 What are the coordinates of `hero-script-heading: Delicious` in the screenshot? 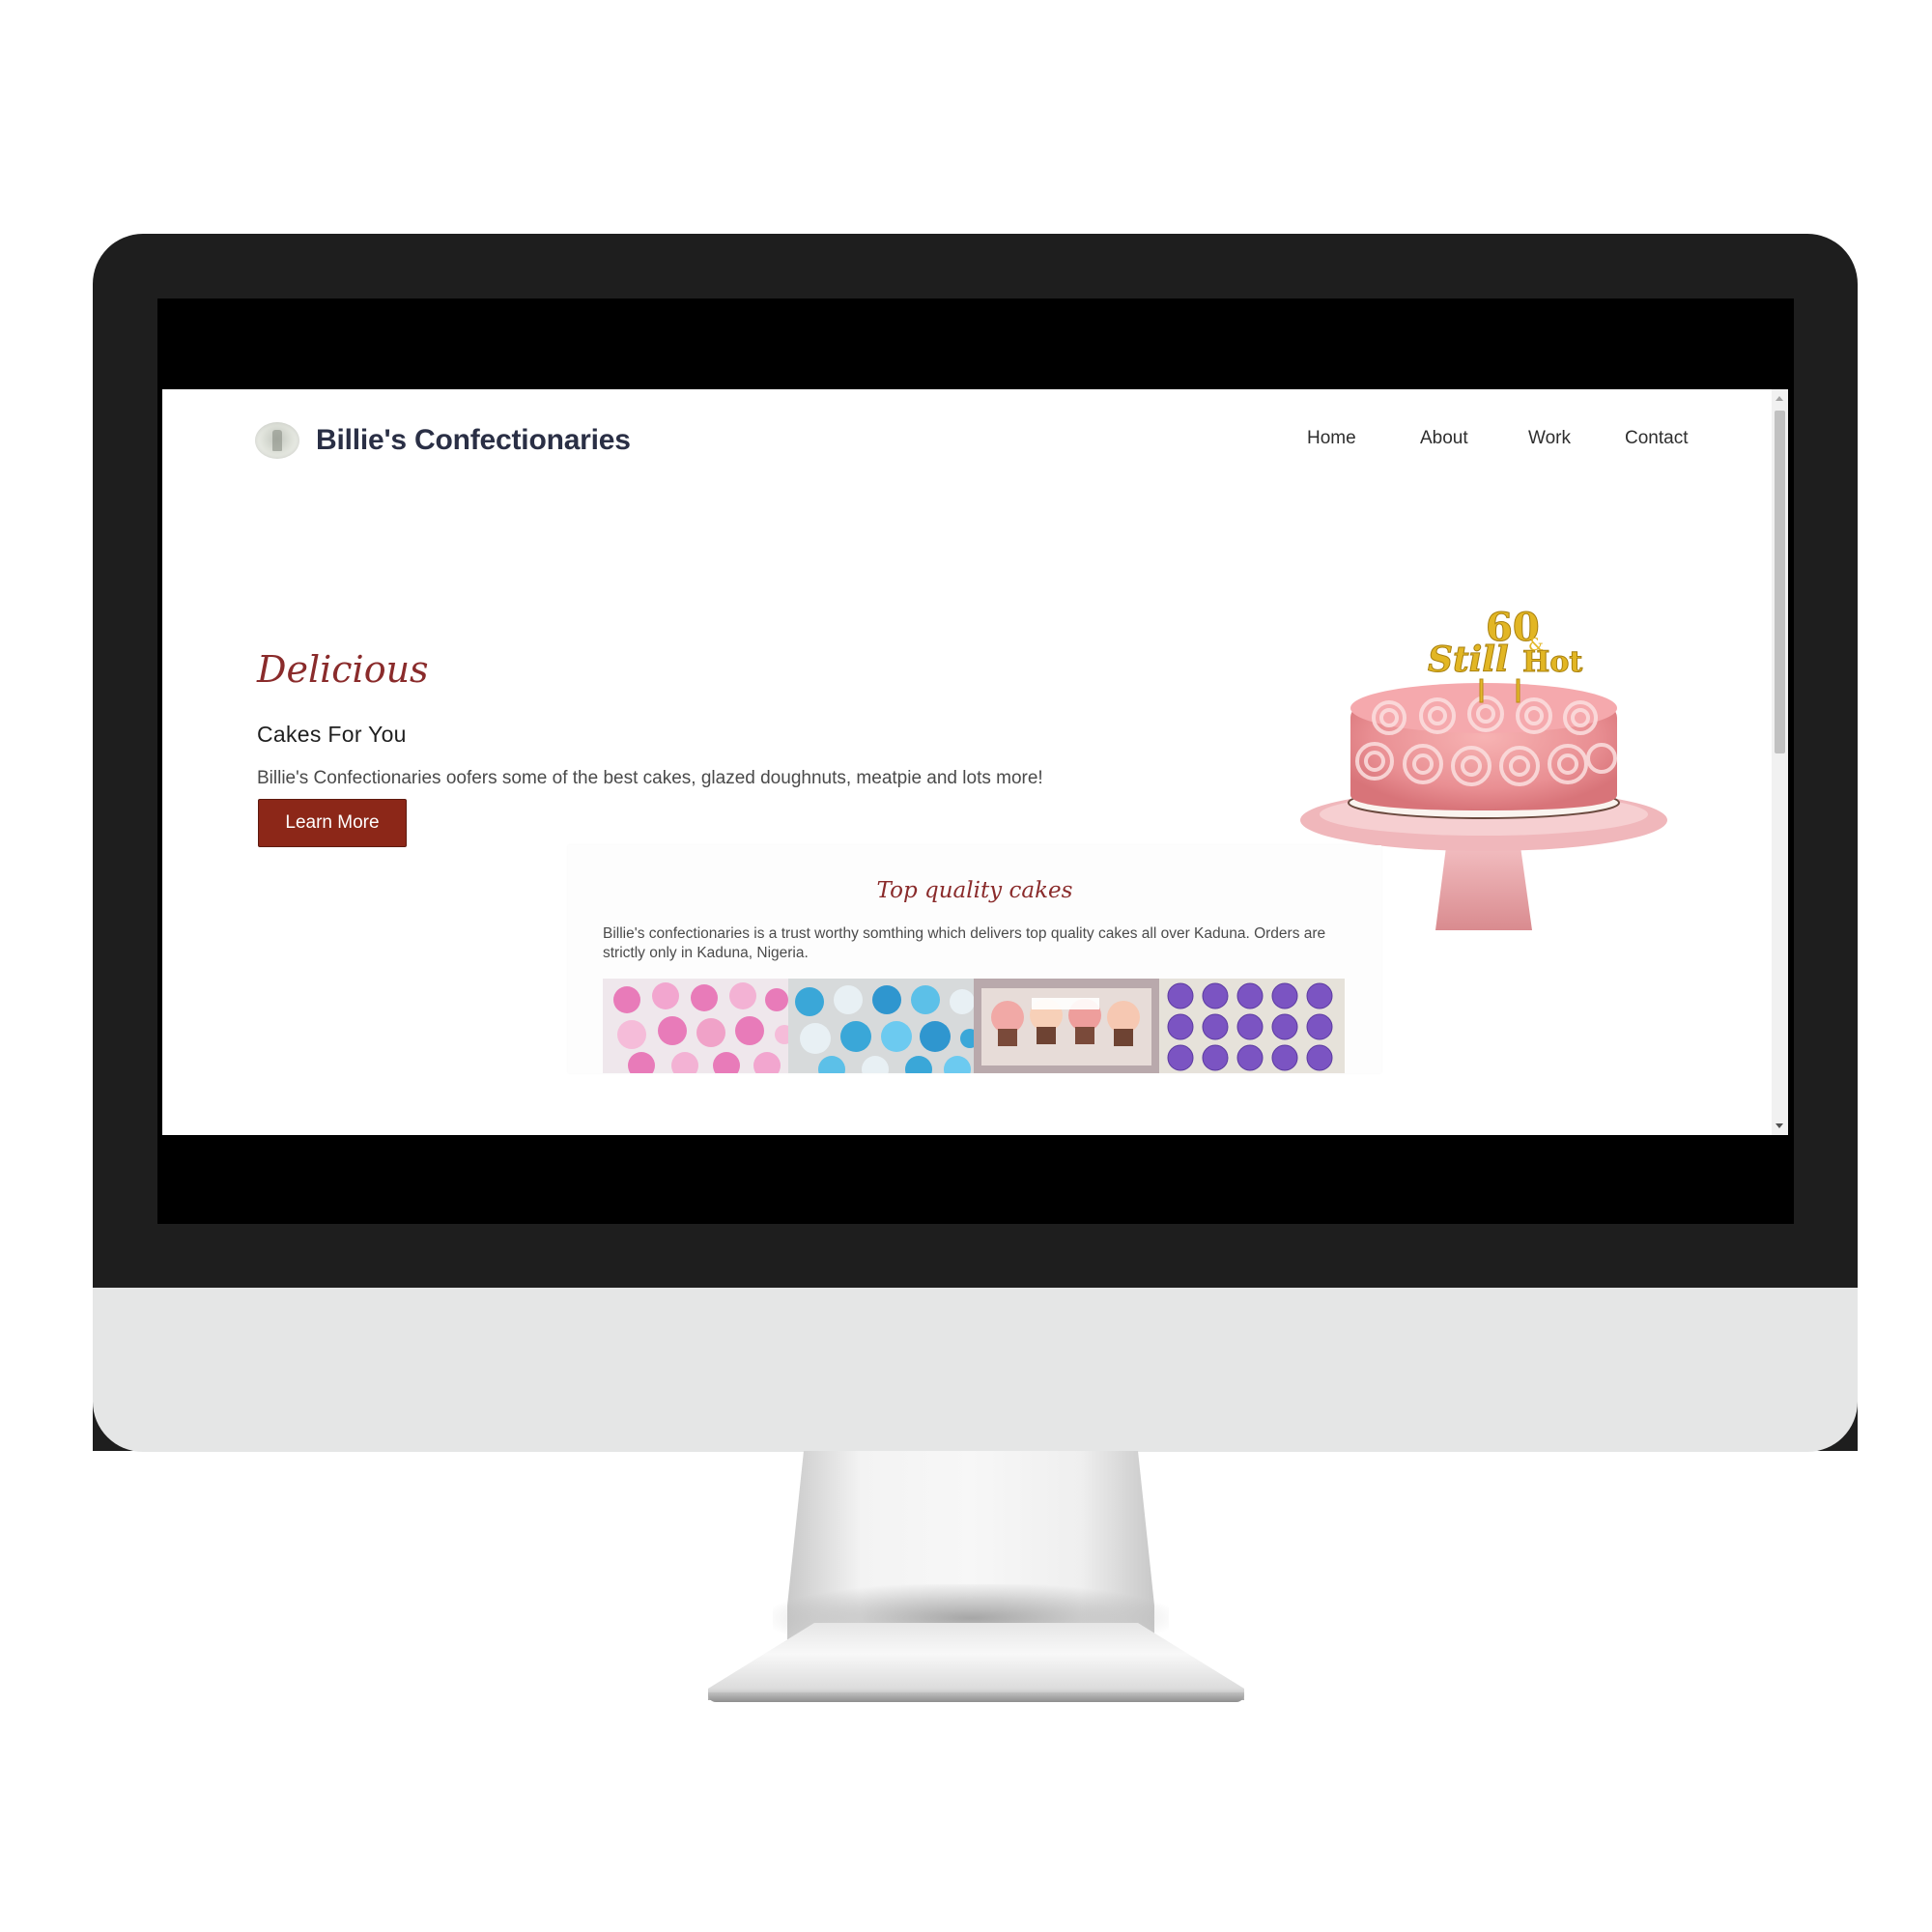 It's located at (343, 669).